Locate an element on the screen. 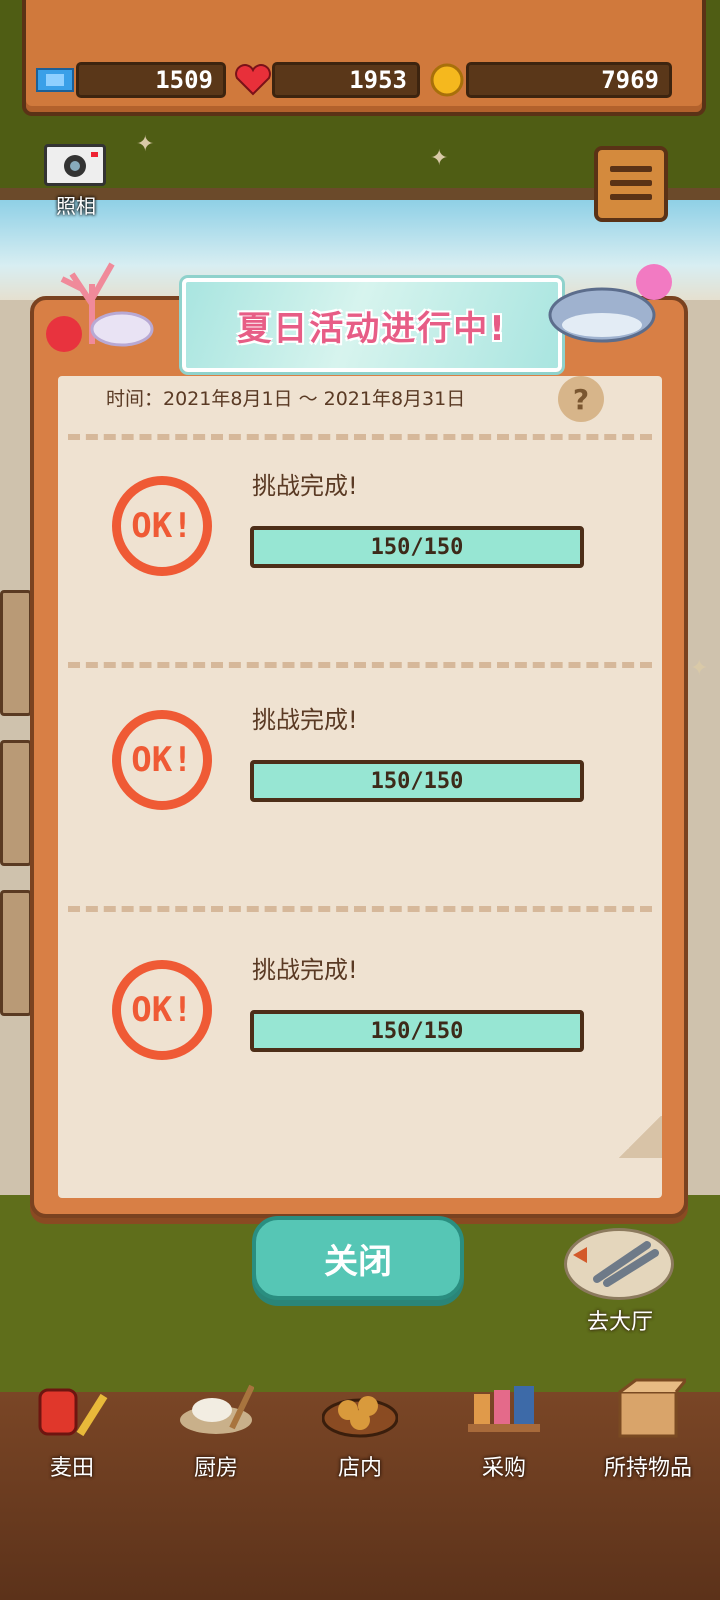  ticket-icon is located at coordinates (55, 80).